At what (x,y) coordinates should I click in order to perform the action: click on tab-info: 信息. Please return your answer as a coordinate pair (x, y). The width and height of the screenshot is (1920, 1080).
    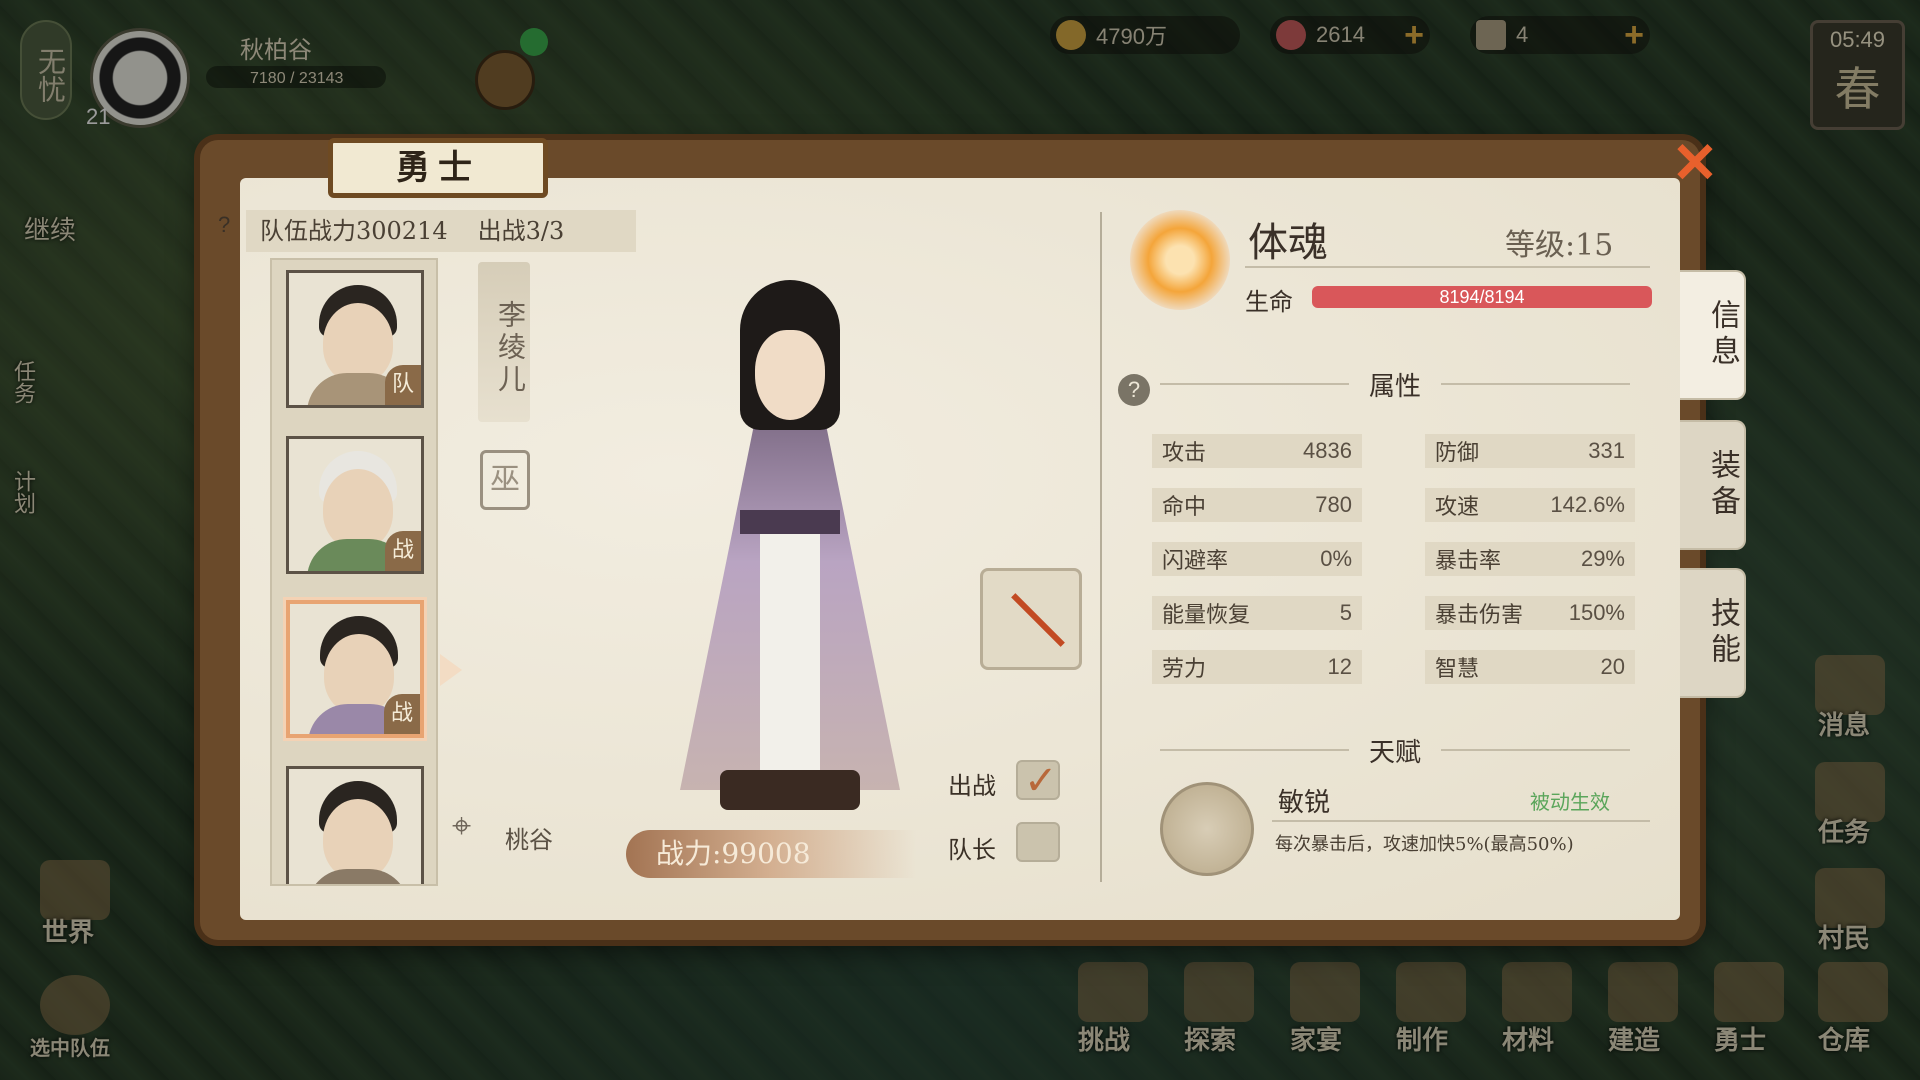
    Looking at the image, I should click on (1713, 335).